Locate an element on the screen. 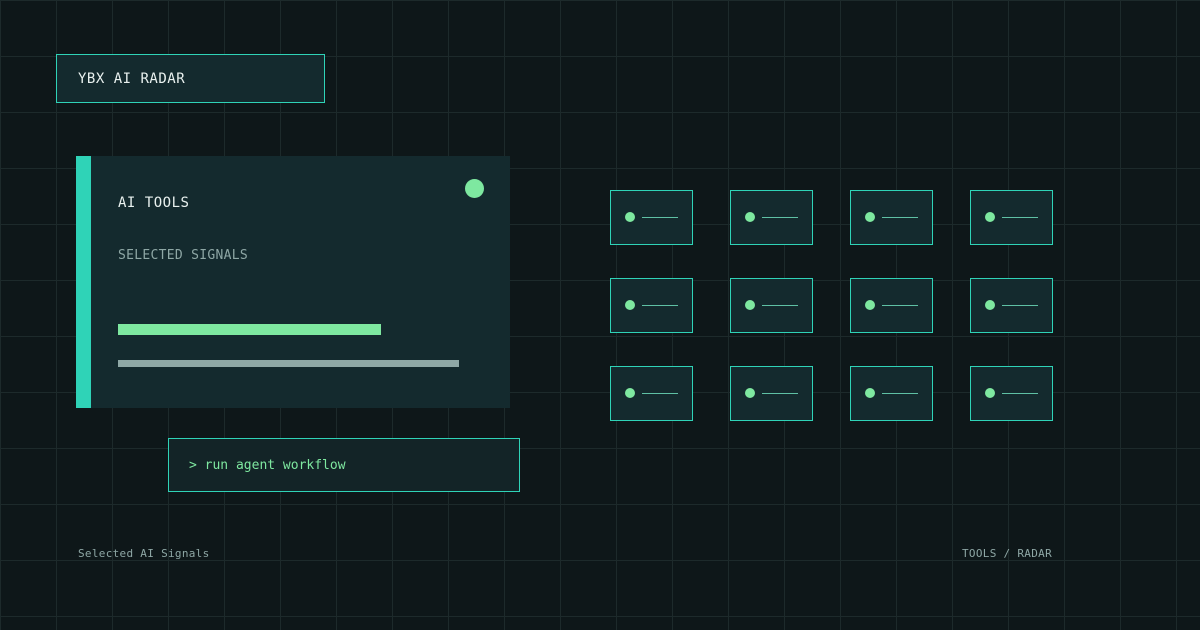 This screenshot has width=1200, height=630. card-primary-bar is located at coordinates (249, 329).